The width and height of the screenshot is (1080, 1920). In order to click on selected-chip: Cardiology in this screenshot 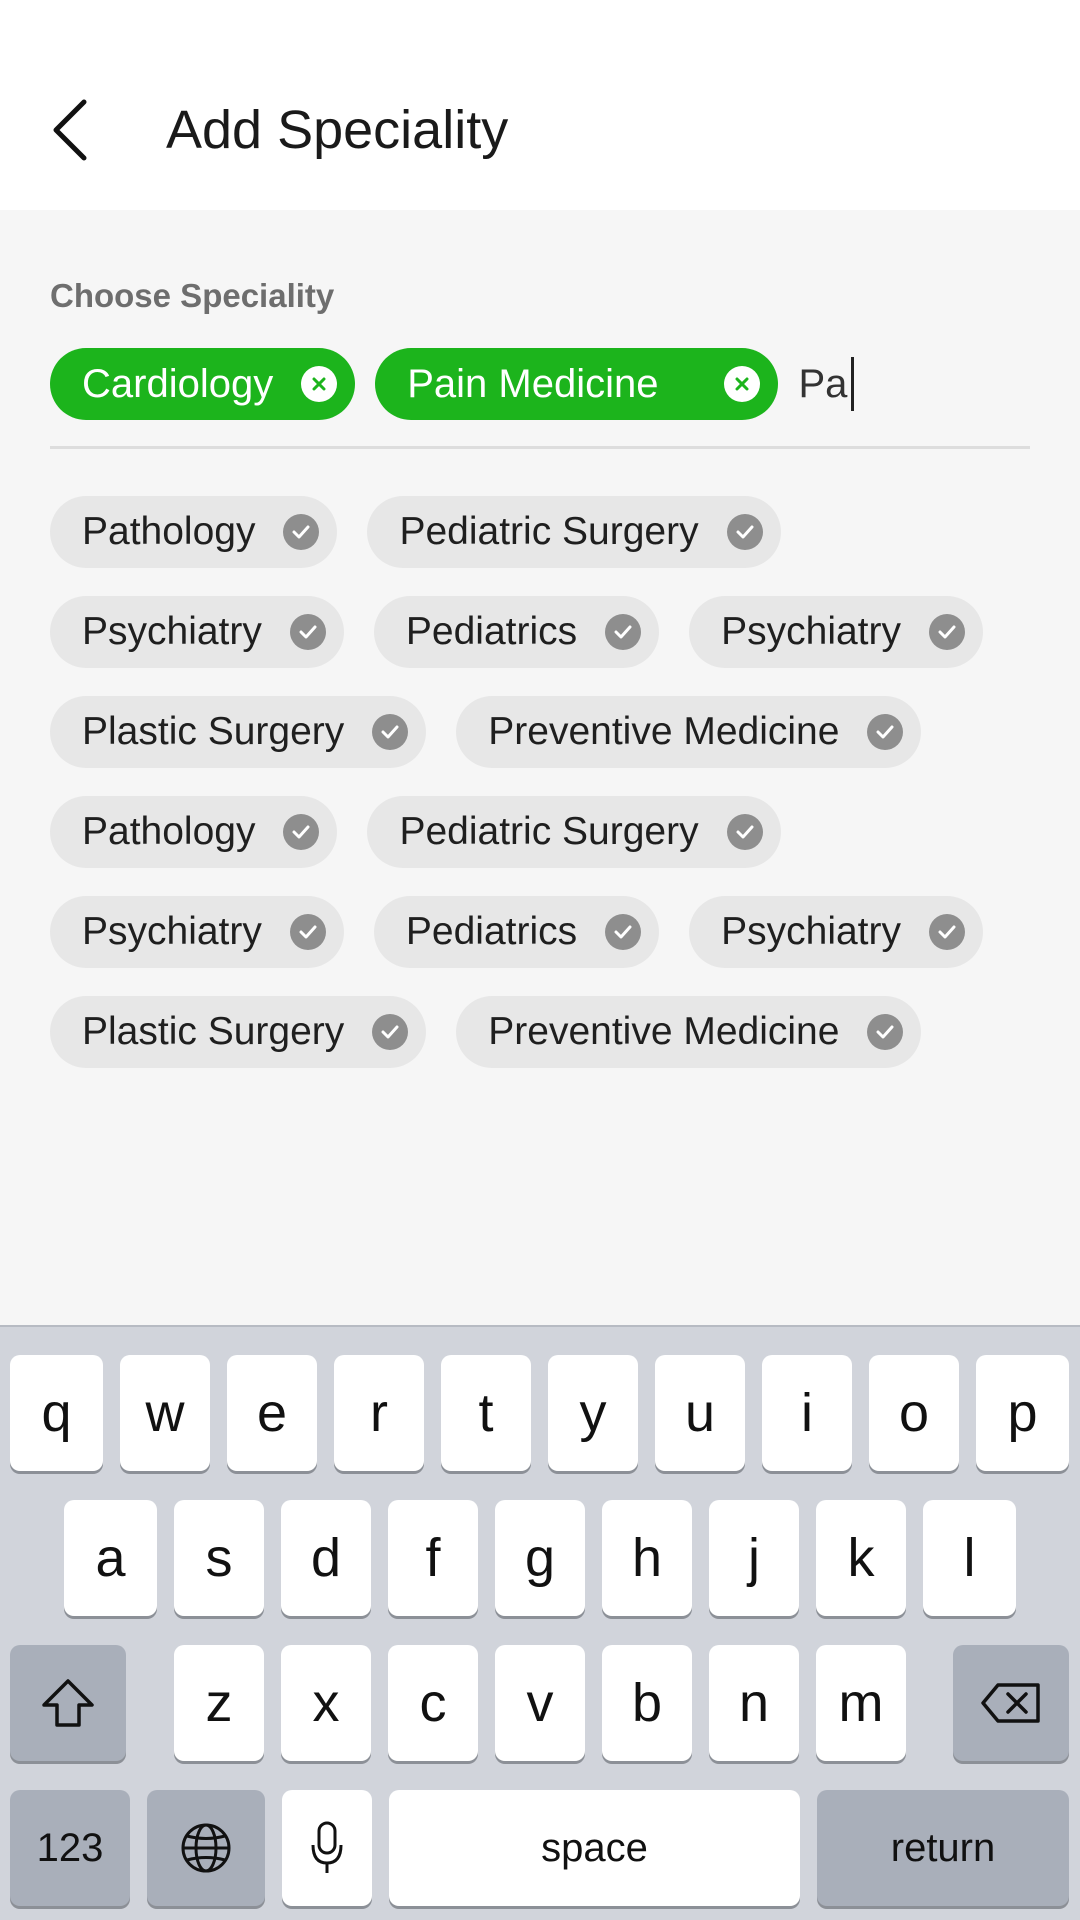, I will do `click(203, 384)`.